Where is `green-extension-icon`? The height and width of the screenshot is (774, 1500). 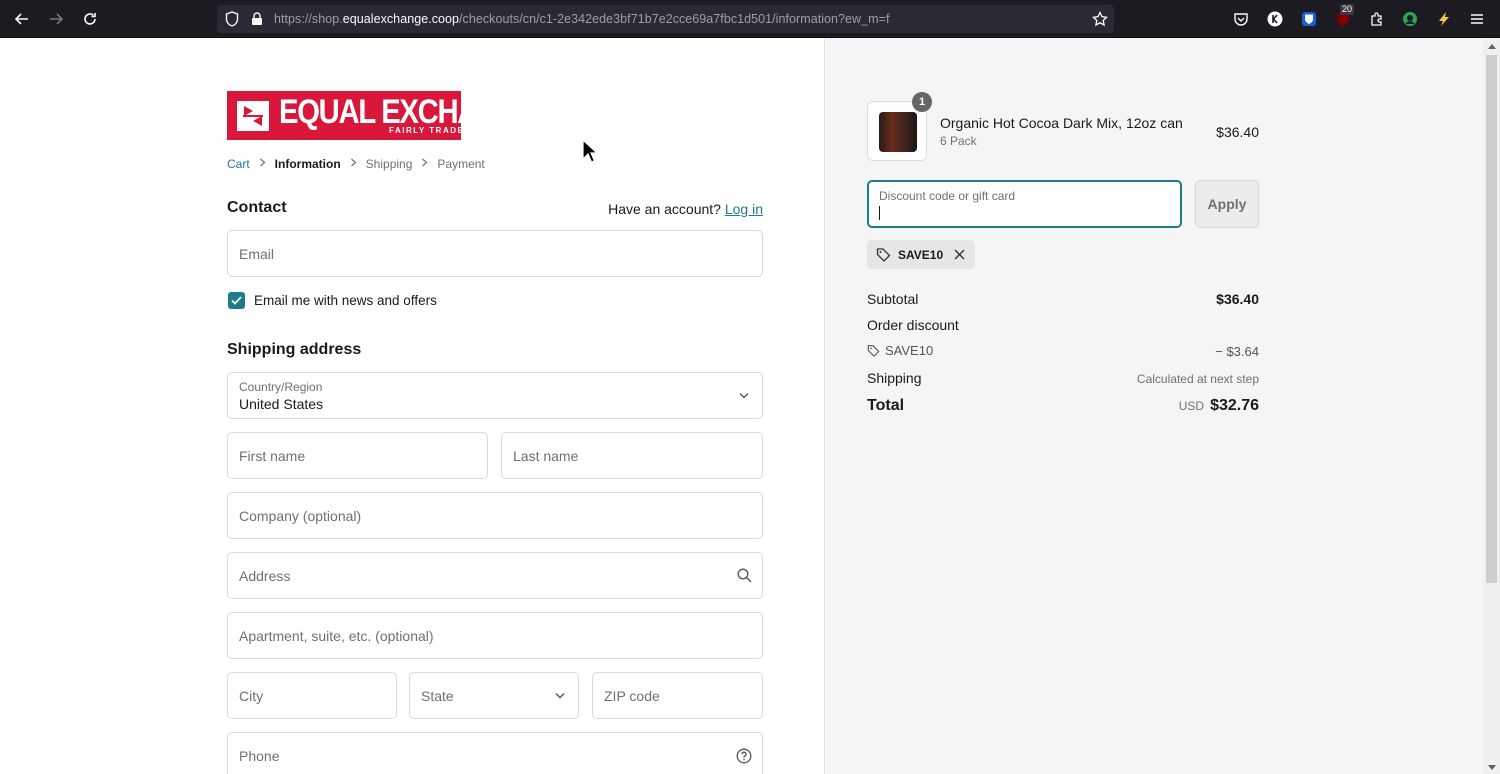
green-extension-icon is located at coordinates (1410, 19).